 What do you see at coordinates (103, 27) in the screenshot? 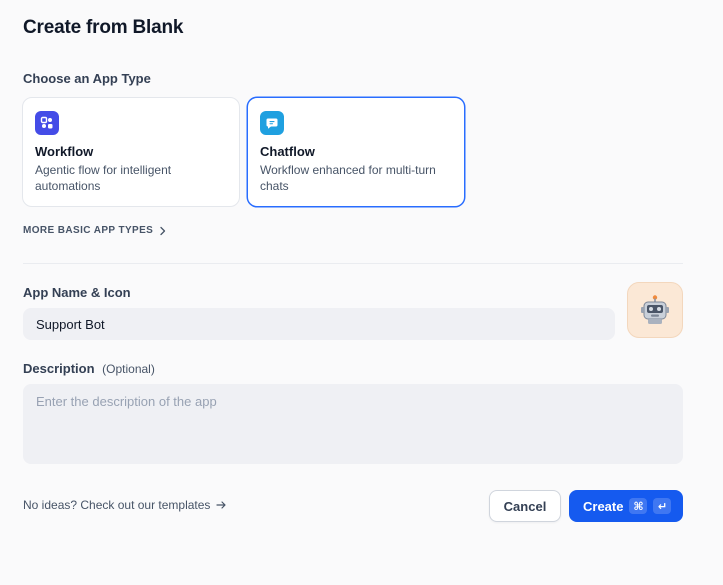
I see `dialog-title: Create from Blank` at bounding box center [103, 27].